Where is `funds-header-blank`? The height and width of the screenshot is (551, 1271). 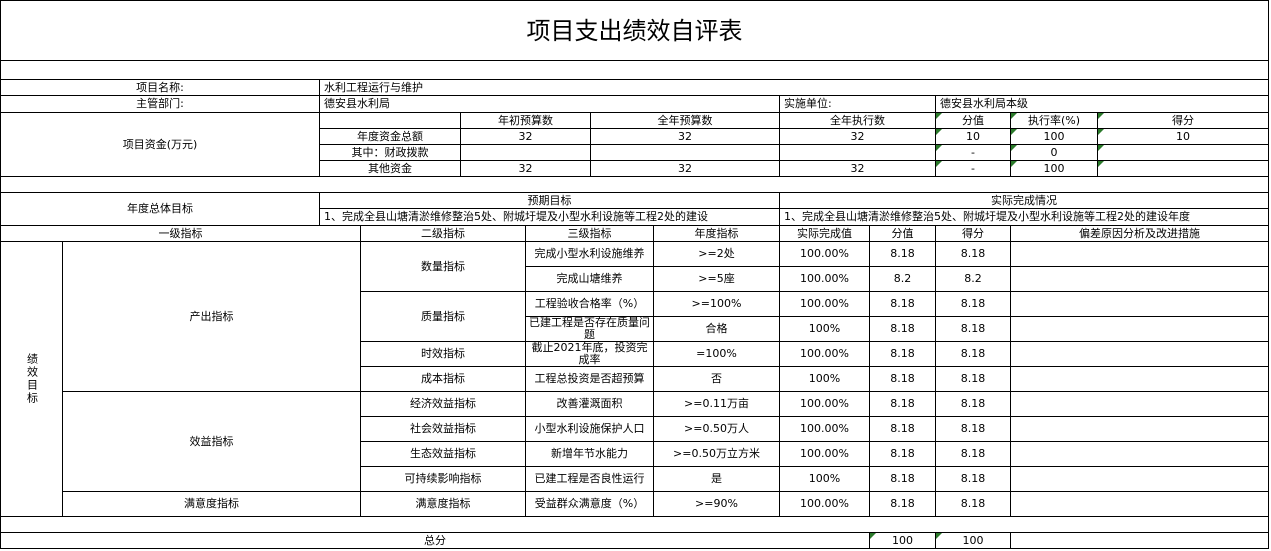
funds-header-blank is located at coordinates (390, 120).